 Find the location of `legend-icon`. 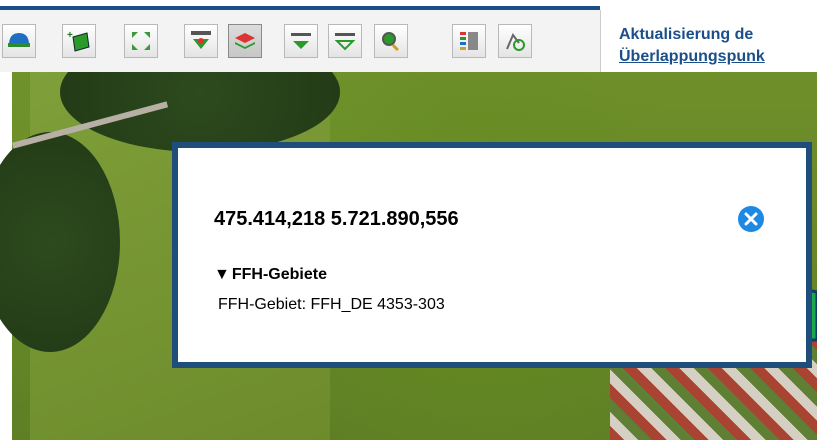

legend-icon is located at coordinates (469, 41).